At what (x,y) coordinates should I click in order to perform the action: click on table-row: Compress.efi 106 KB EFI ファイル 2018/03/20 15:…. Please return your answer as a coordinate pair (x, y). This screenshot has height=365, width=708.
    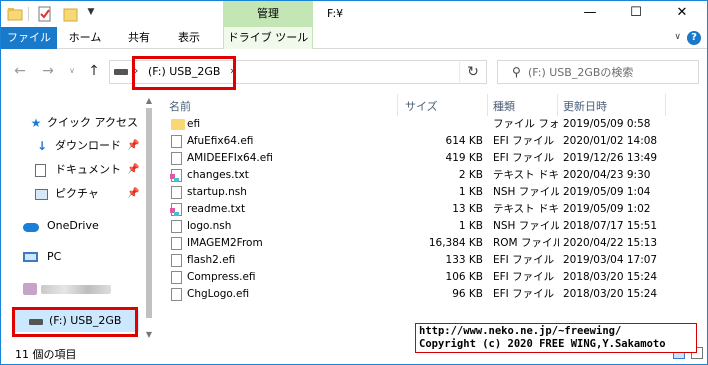
    Looking at the image, I should click on (434, 277).